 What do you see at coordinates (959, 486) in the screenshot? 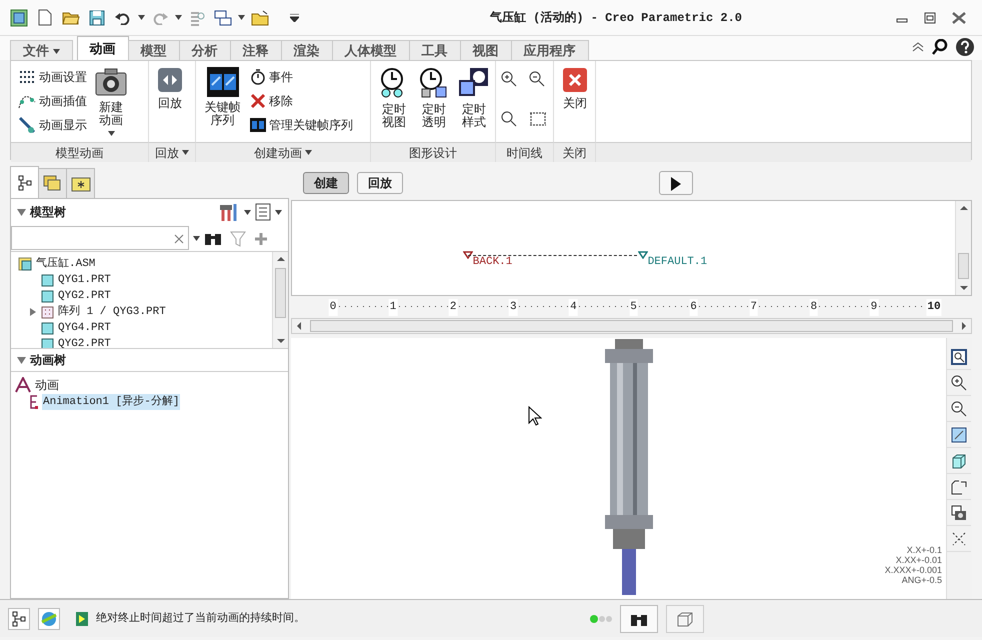
I see `saved-views-icon` at bounding box center [959, 486].